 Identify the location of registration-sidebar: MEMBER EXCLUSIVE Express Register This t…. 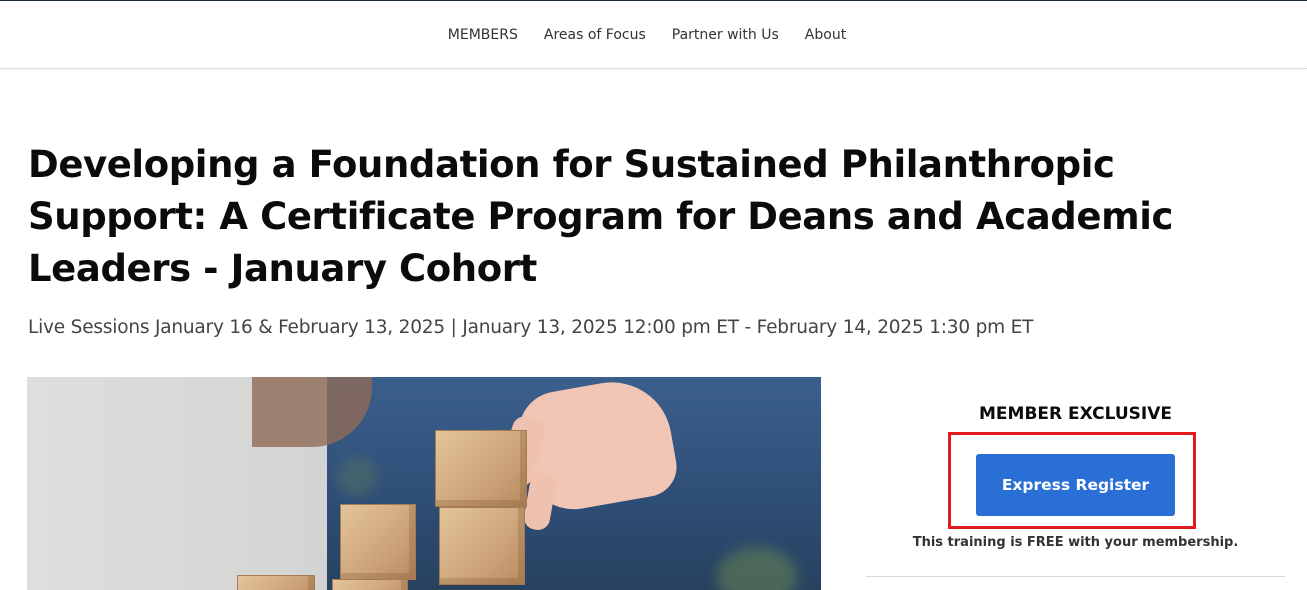
(1075, 483).